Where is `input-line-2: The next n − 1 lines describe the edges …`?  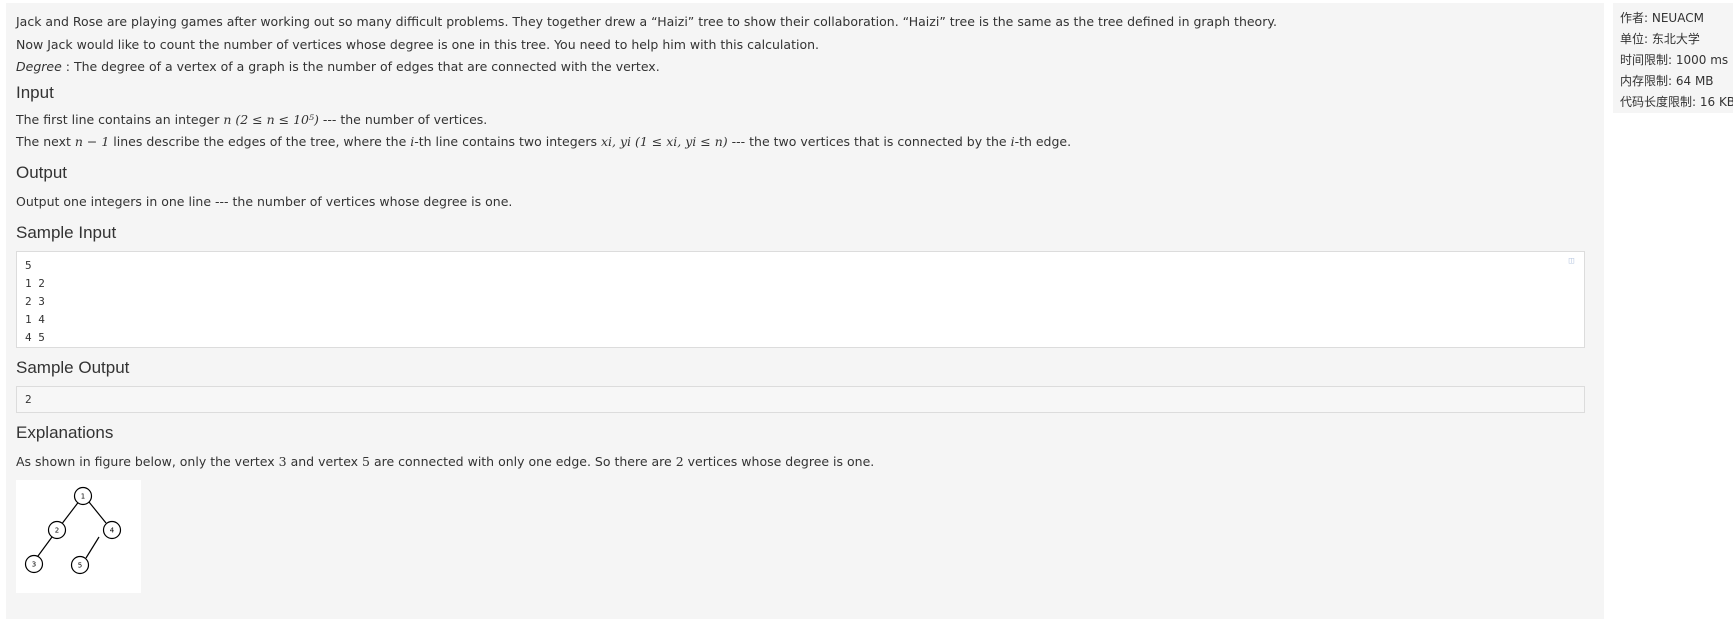 input-line-2: The next n − 1 lines describe the edges … is located at coordinates (805, 142).